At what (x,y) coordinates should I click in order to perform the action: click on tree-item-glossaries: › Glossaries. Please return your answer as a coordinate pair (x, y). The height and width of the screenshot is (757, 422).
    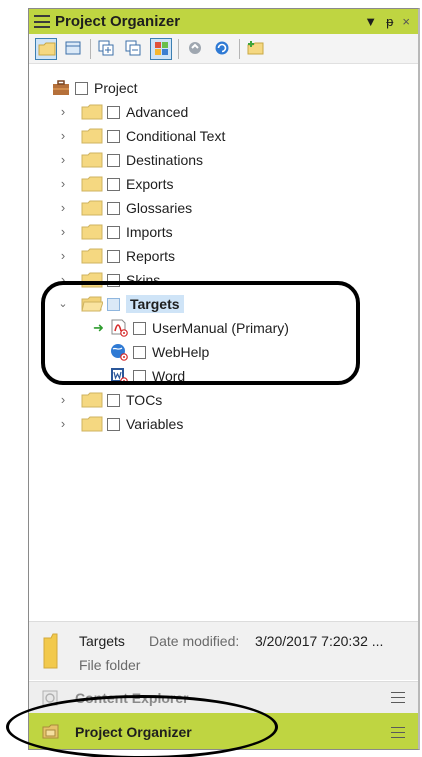
    Looking at the image, I should click on (124, 208).